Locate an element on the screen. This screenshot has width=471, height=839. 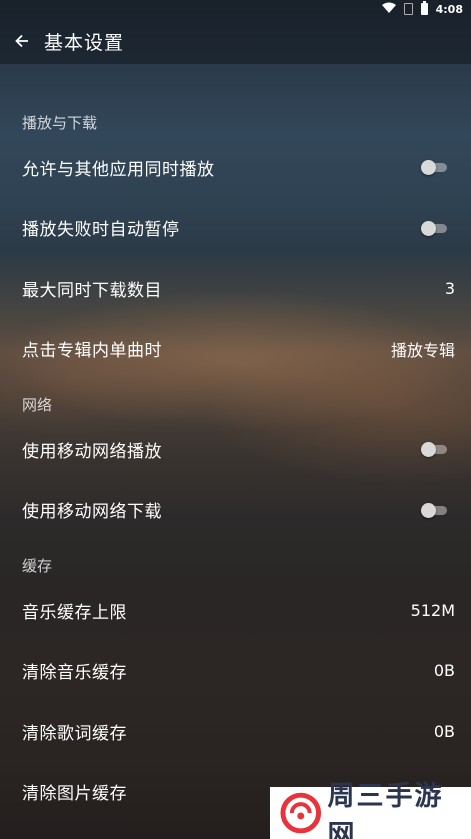
back-arrow-icon is located at coordinates (21, 41).